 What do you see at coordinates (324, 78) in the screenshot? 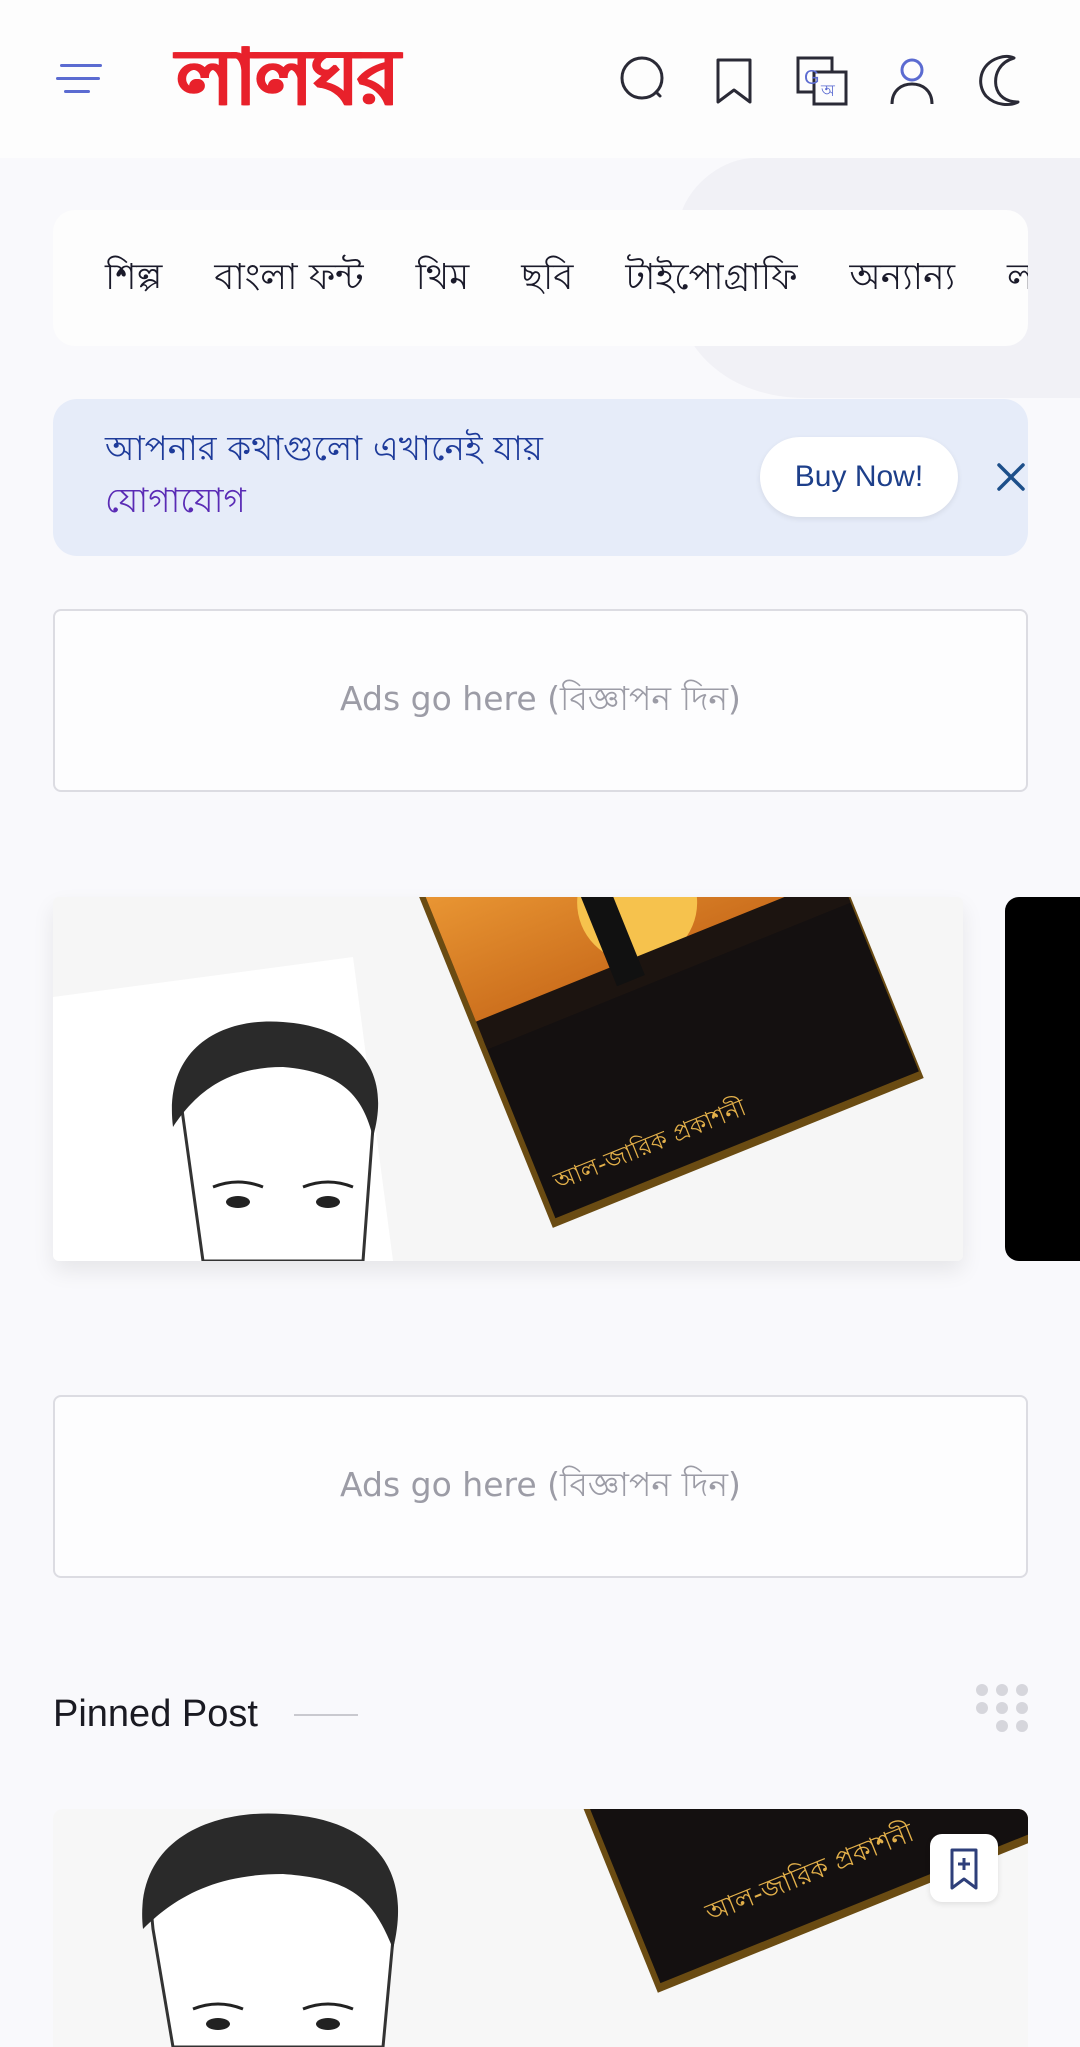
I see `site-logo: লালঘর` at bounding box center [324, 78].